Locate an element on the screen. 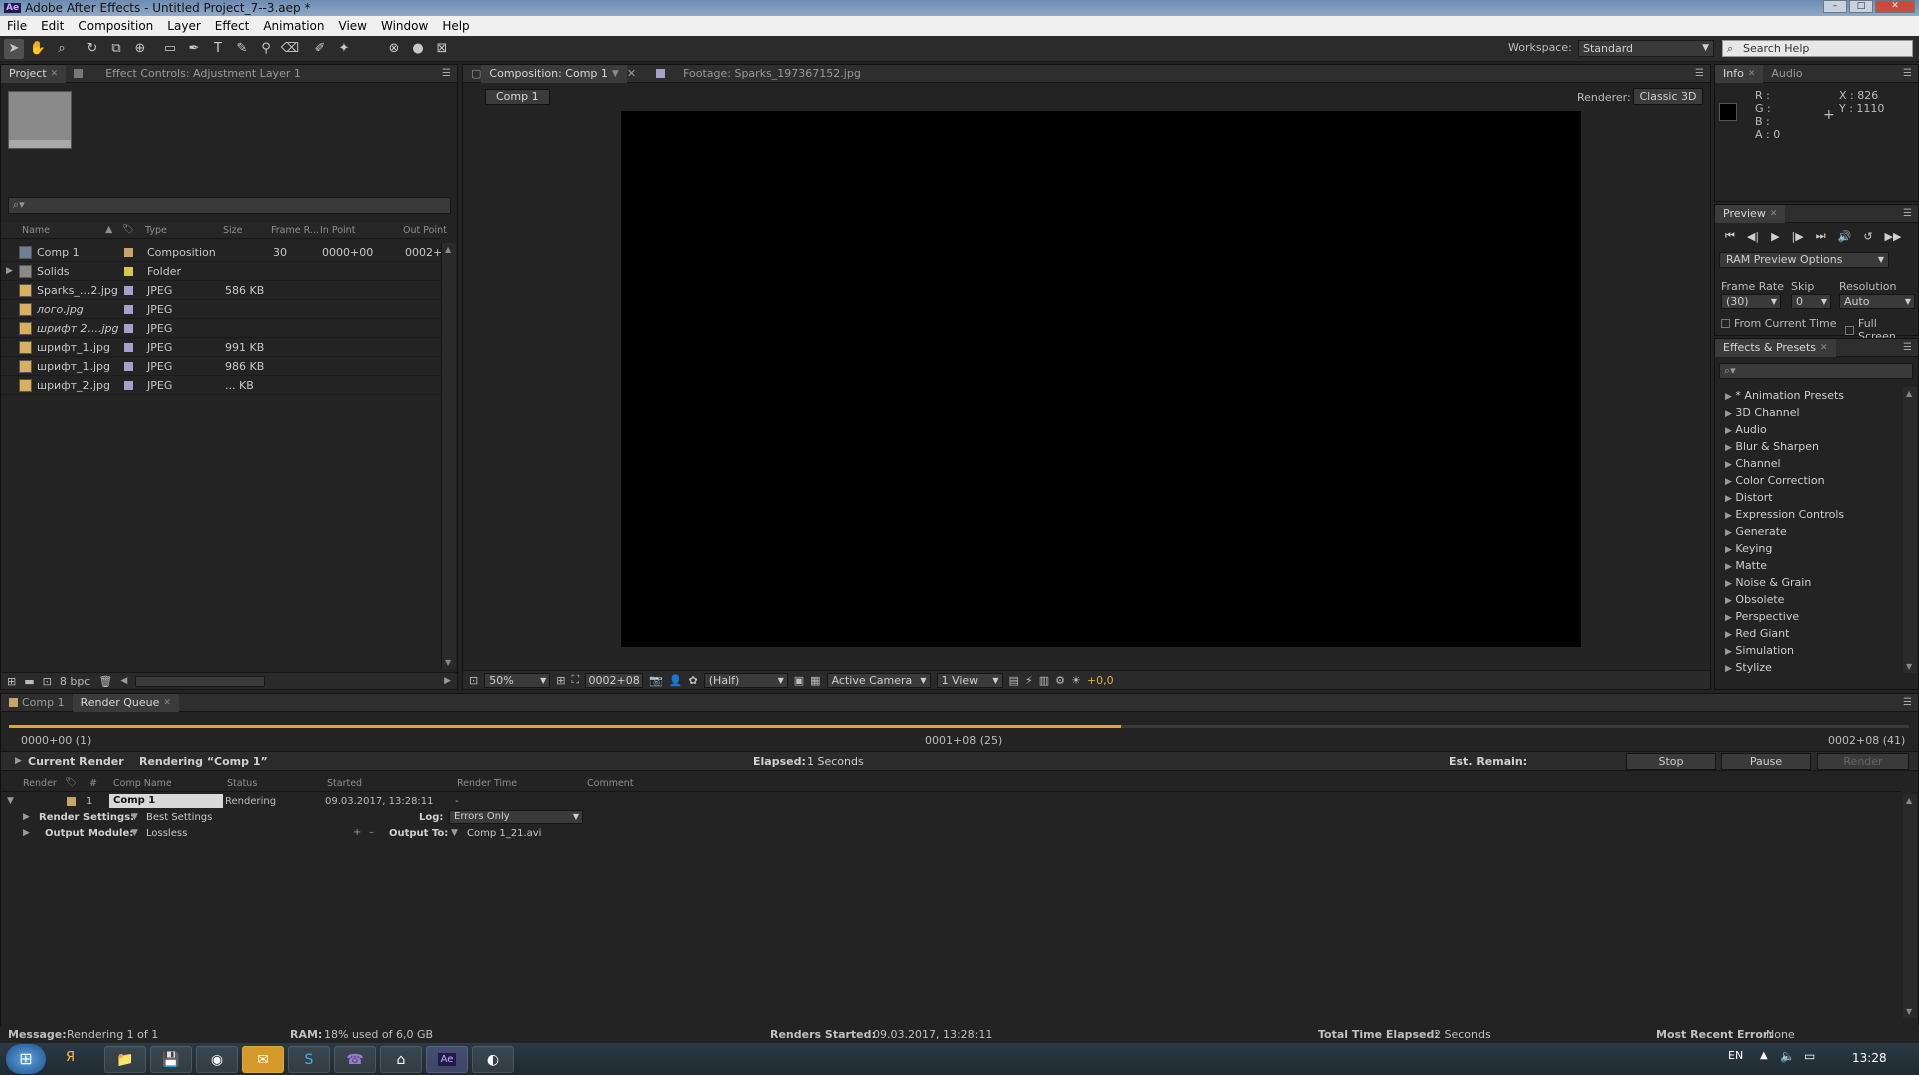 The height and width of the screenshot is (1075, 1919). tab-effect-controls: Effect Controls: Adjustment Layer 1 is located at coordinates (187, 74).